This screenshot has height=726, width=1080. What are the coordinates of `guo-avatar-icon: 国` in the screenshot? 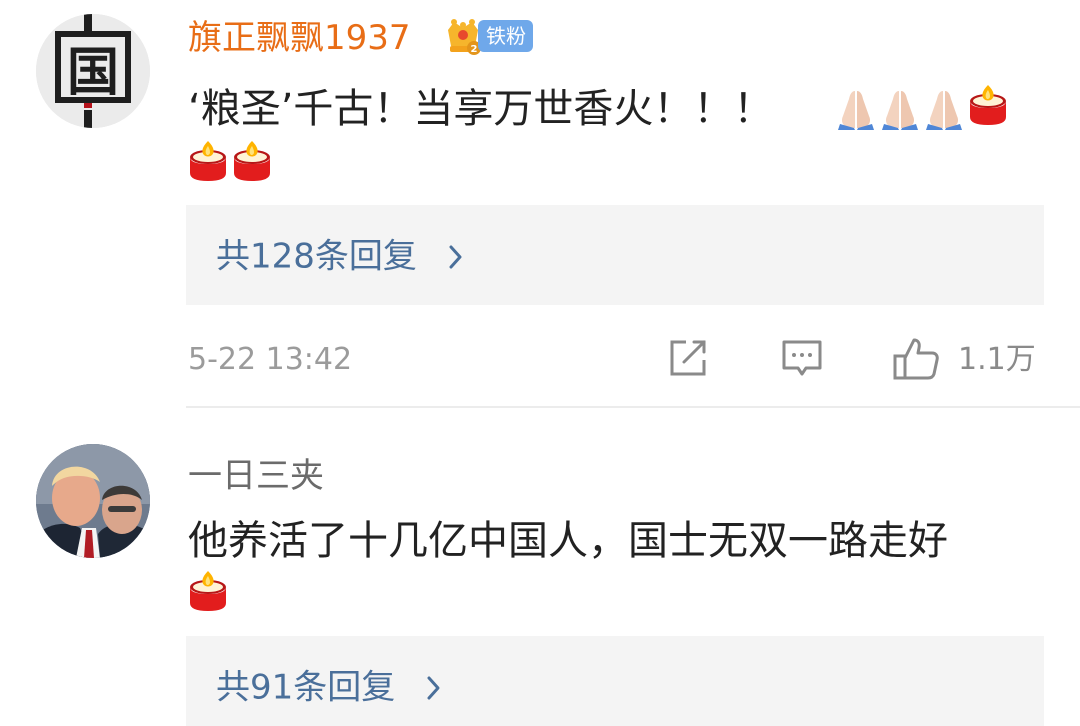 It's located at (93, 71).